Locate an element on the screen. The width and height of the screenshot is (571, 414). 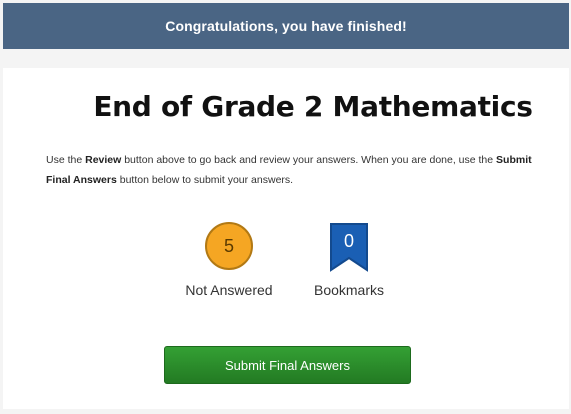
not-answered-count: 5 is located at coordinates (228, 245).